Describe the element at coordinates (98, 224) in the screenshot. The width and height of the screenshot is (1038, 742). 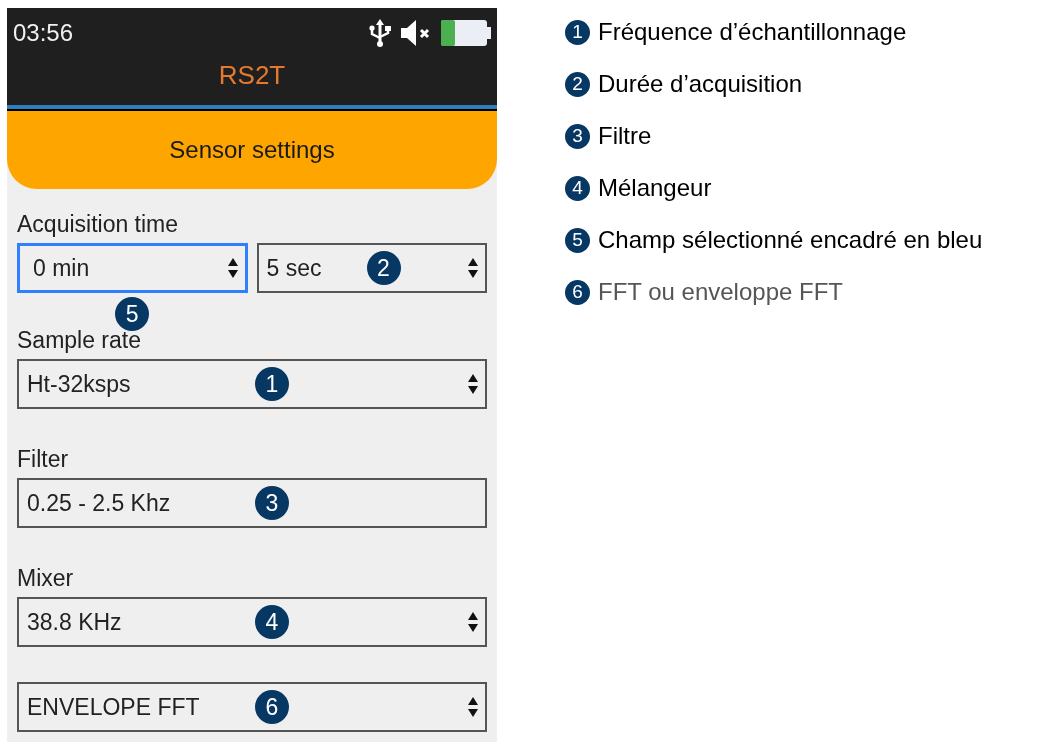
I see `field-label: Acquisition time` at that location.